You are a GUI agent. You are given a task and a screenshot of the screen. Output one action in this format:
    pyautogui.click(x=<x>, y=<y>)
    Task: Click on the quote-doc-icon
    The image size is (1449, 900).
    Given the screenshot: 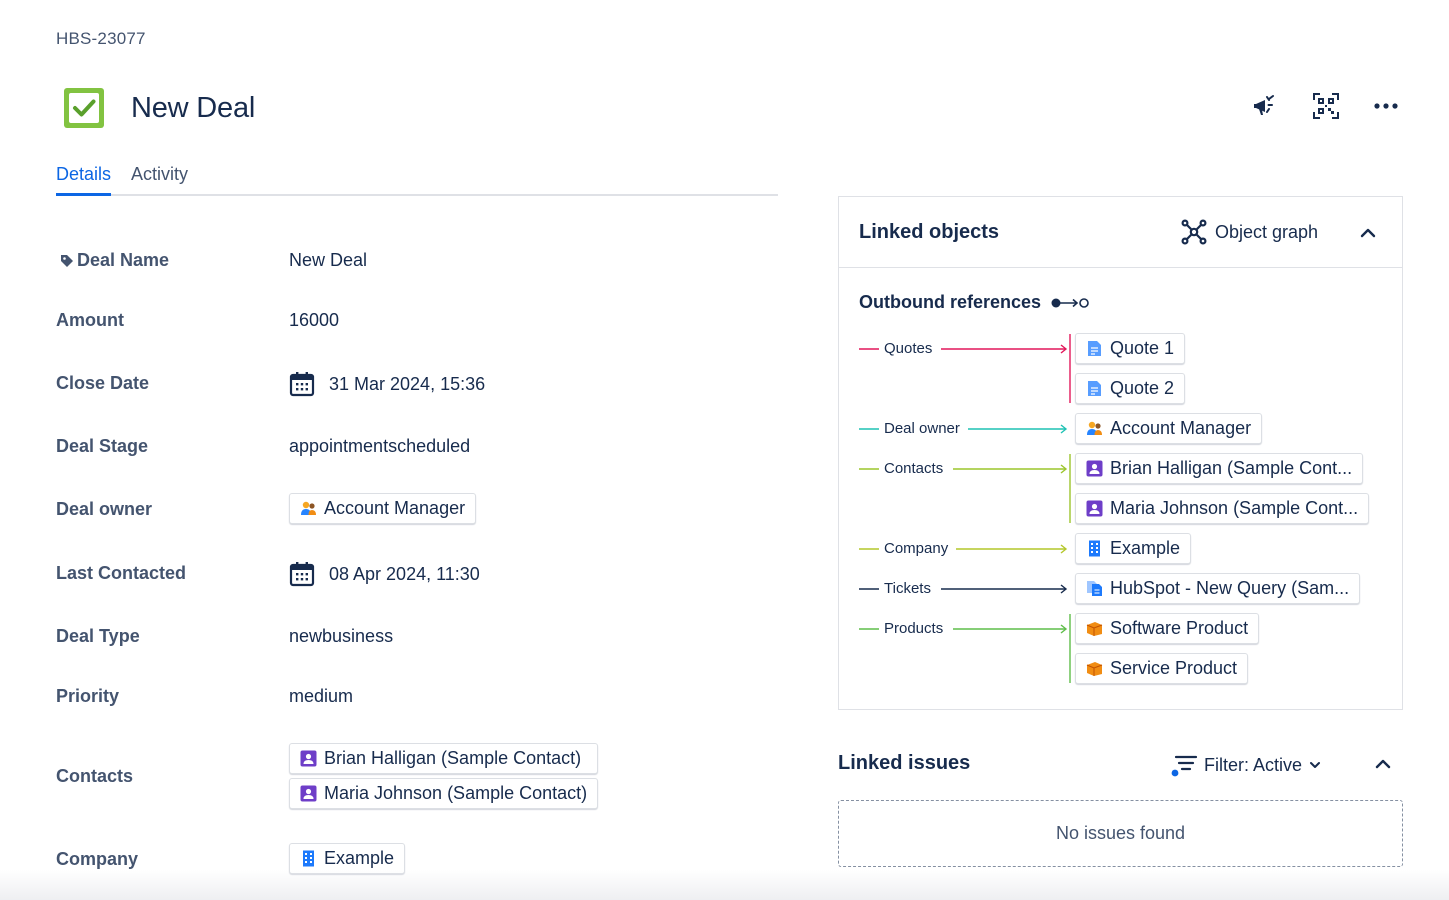 What is the action you would take?
    pyautogui.click(x=1094, y=388)
    